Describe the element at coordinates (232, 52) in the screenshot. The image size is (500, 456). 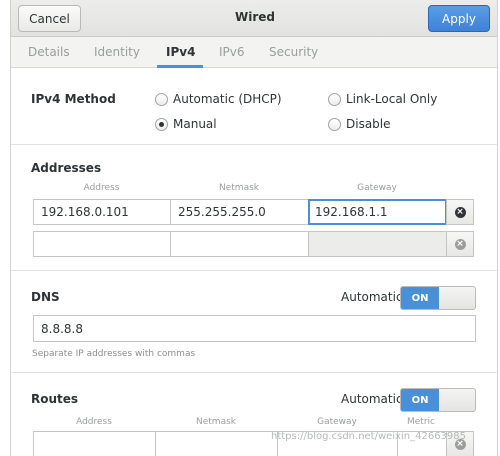
I see `tab-ipv6: IPv6` at that location.